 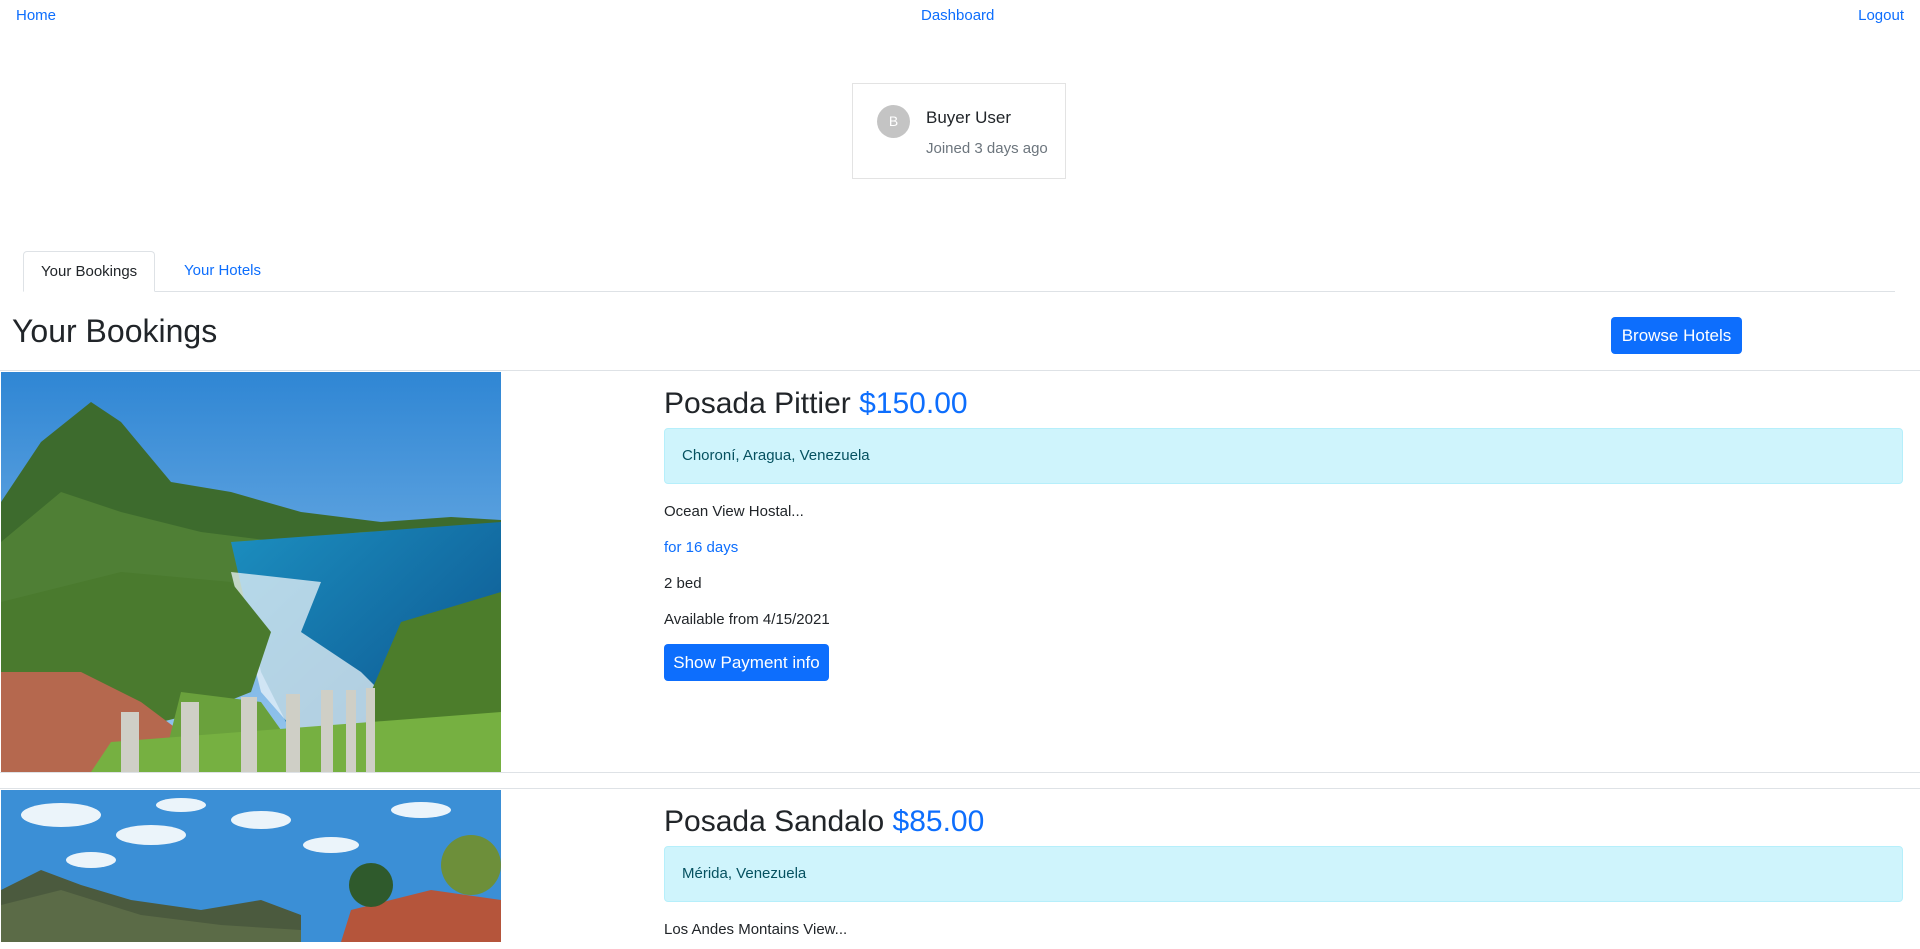 What do you see at coordinates (1881, 15) in the screenshot?
I see `nav-link-logout: Logout` at bounding box center [1881, 15].